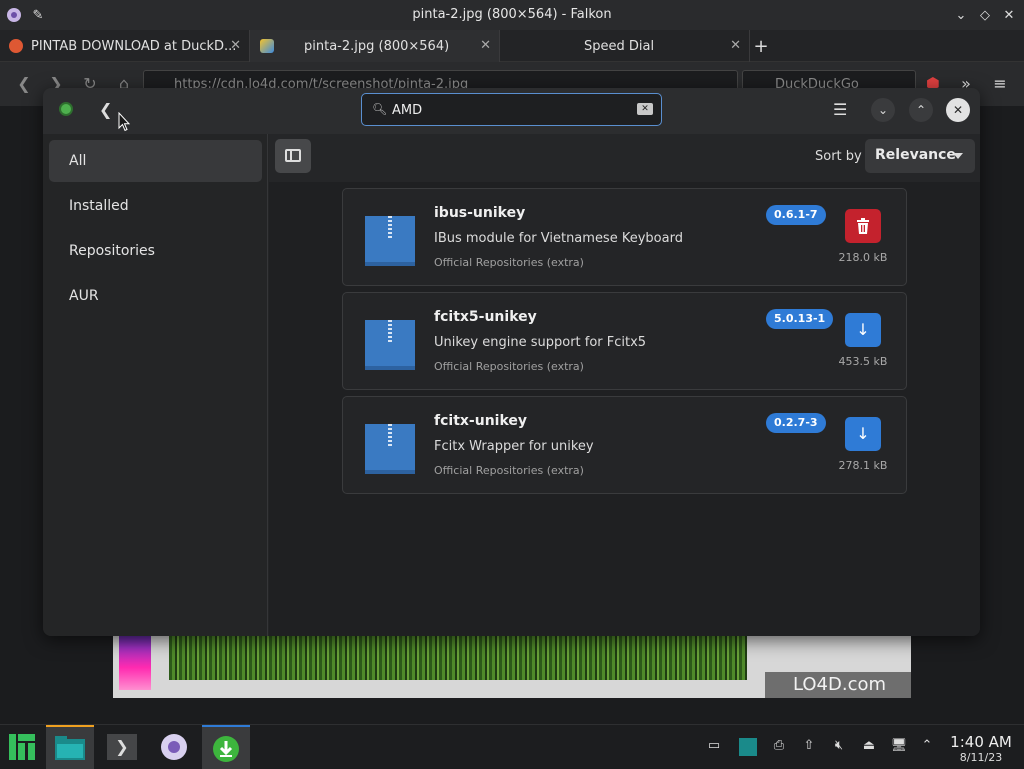  I want to click on app-header: ❮ 🔍︎ ✕ ☰ ⌄ ⌃ ✕, so click(511, 111).